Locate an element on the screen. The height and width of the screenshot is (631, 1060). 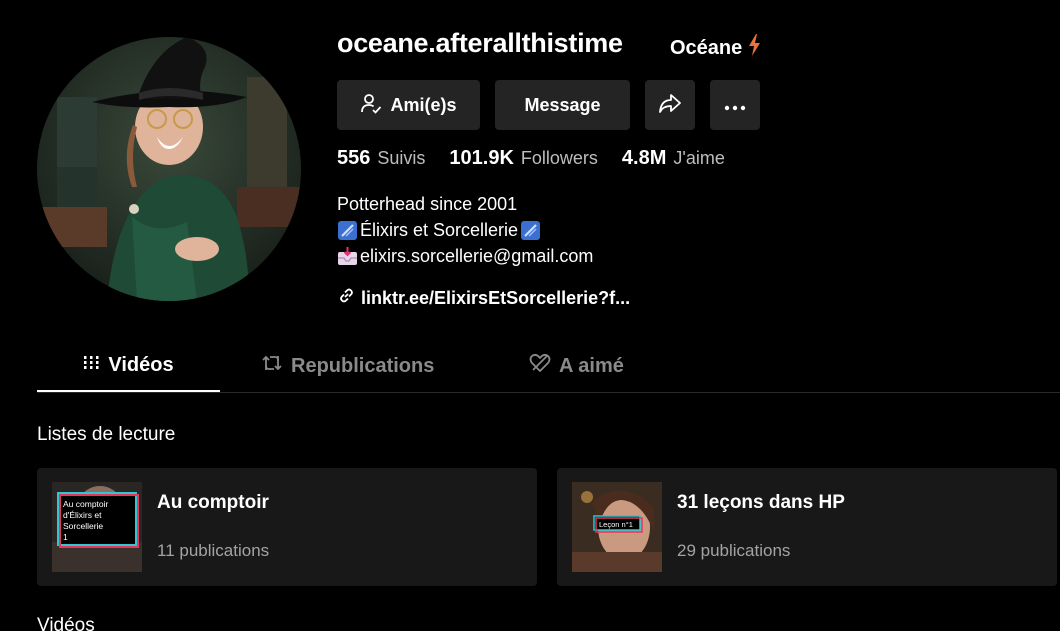
svg-text: d'Élixirs et is located at coordinates (82, 515).